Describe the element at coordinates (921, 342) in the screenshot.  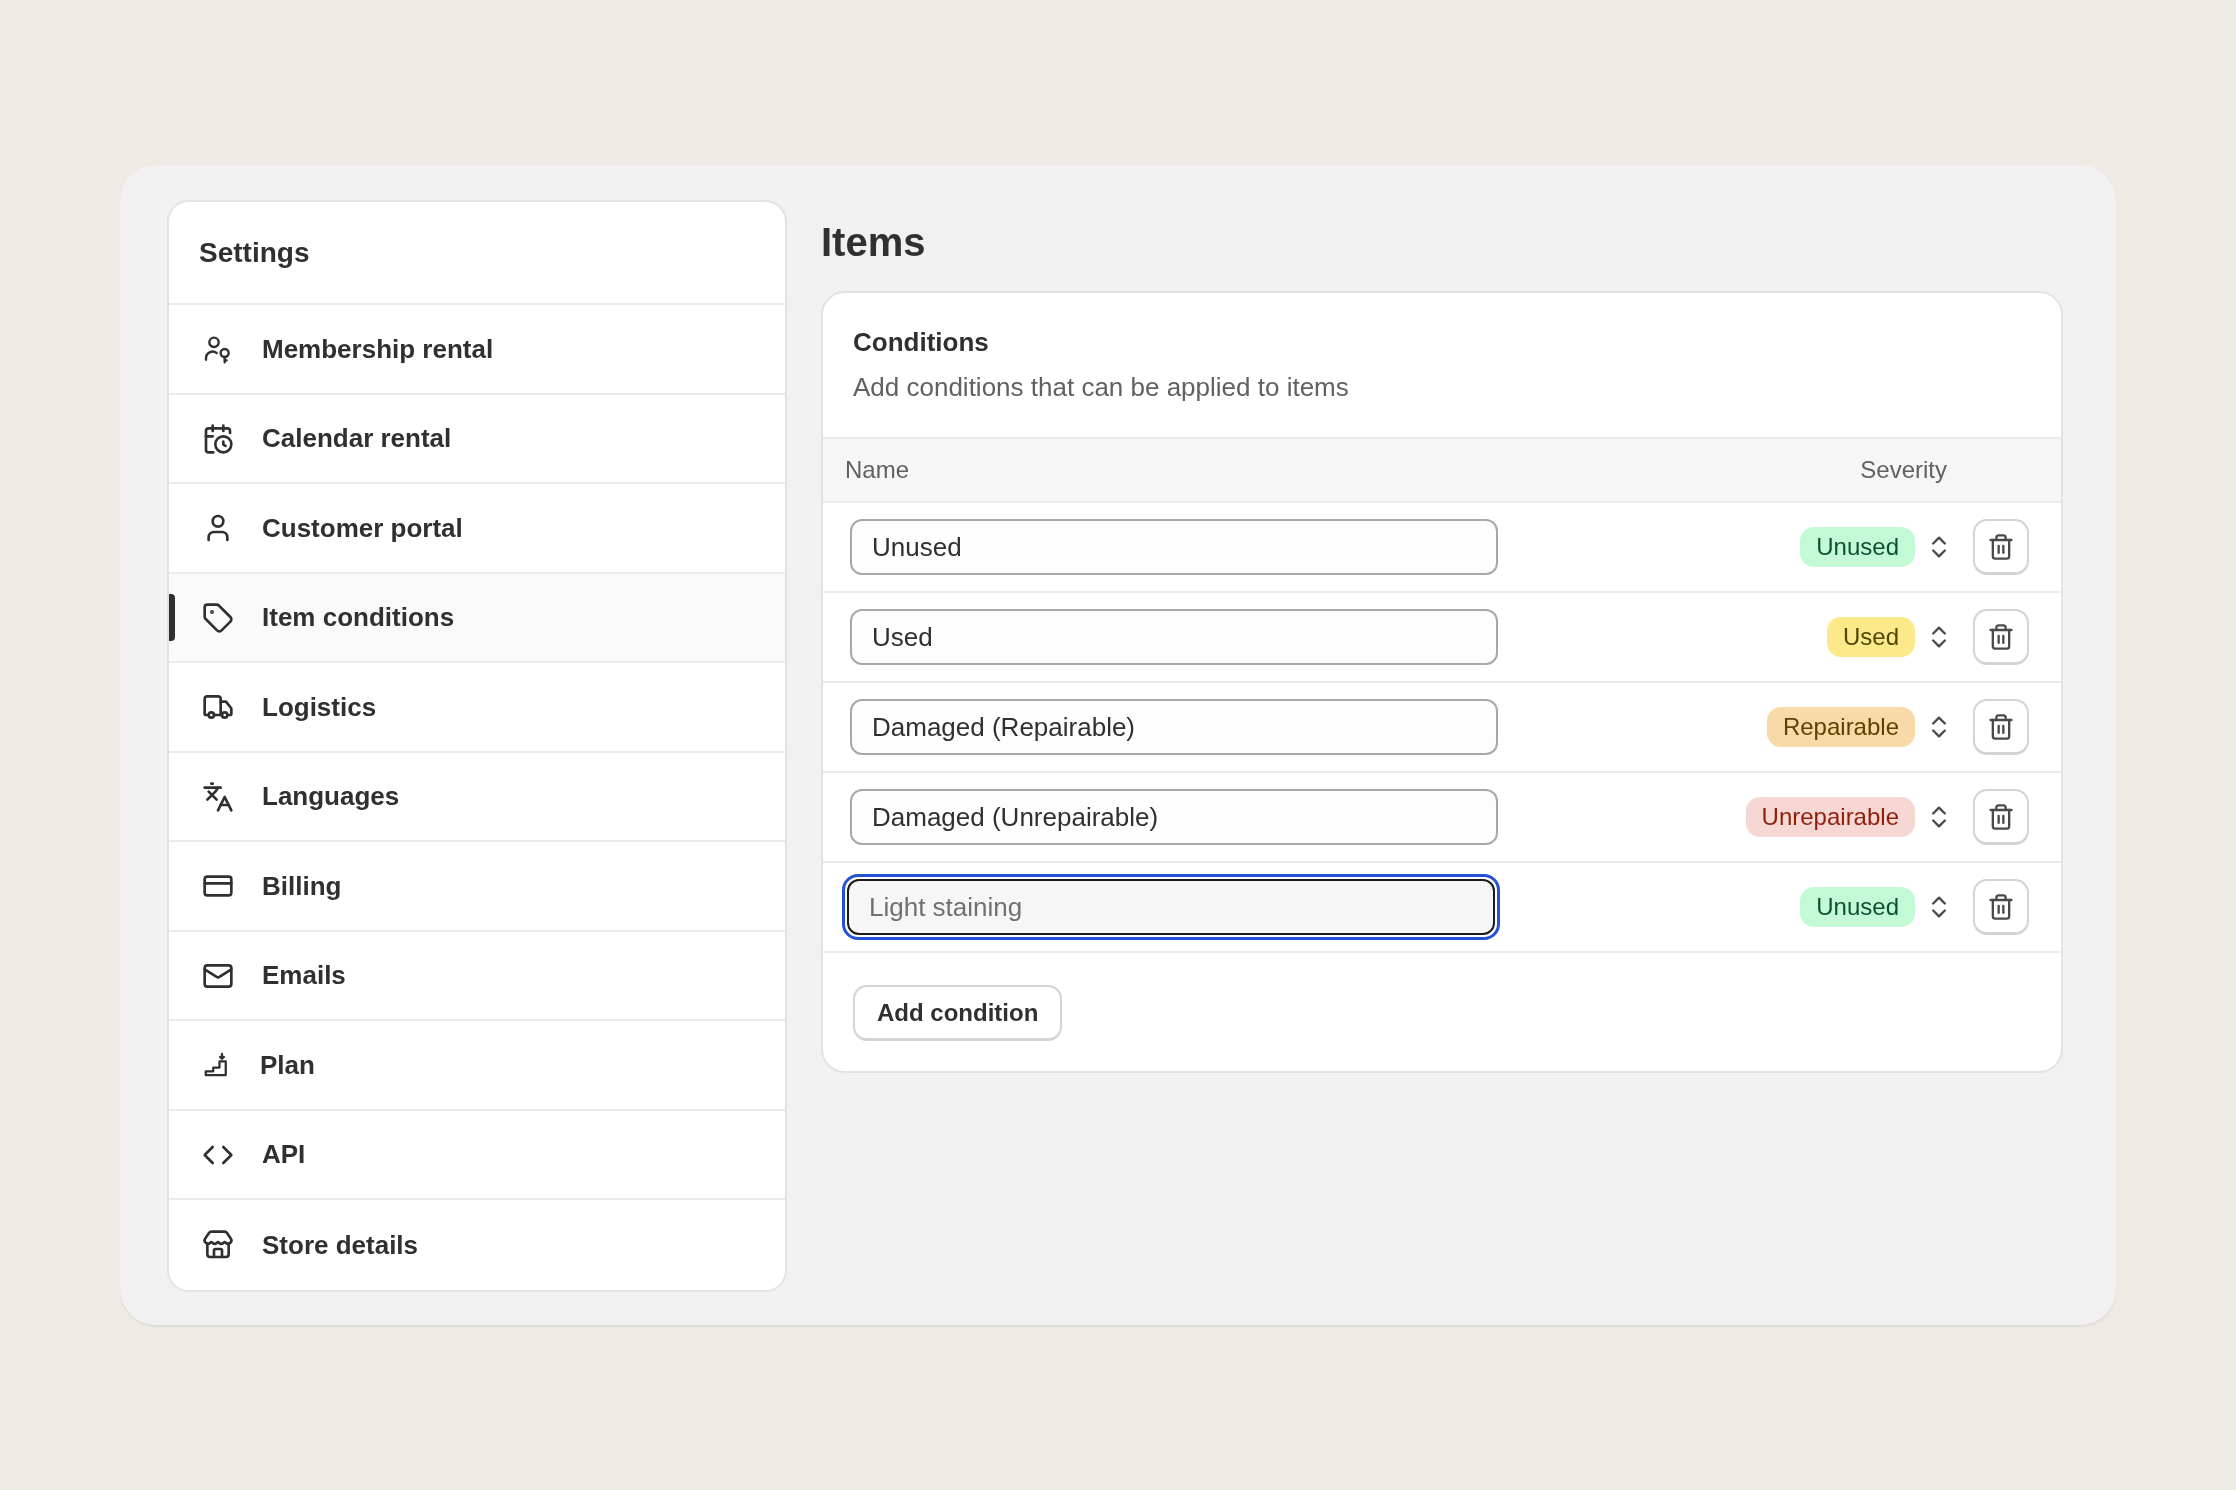
I see `card-title: Conditions` at that location.